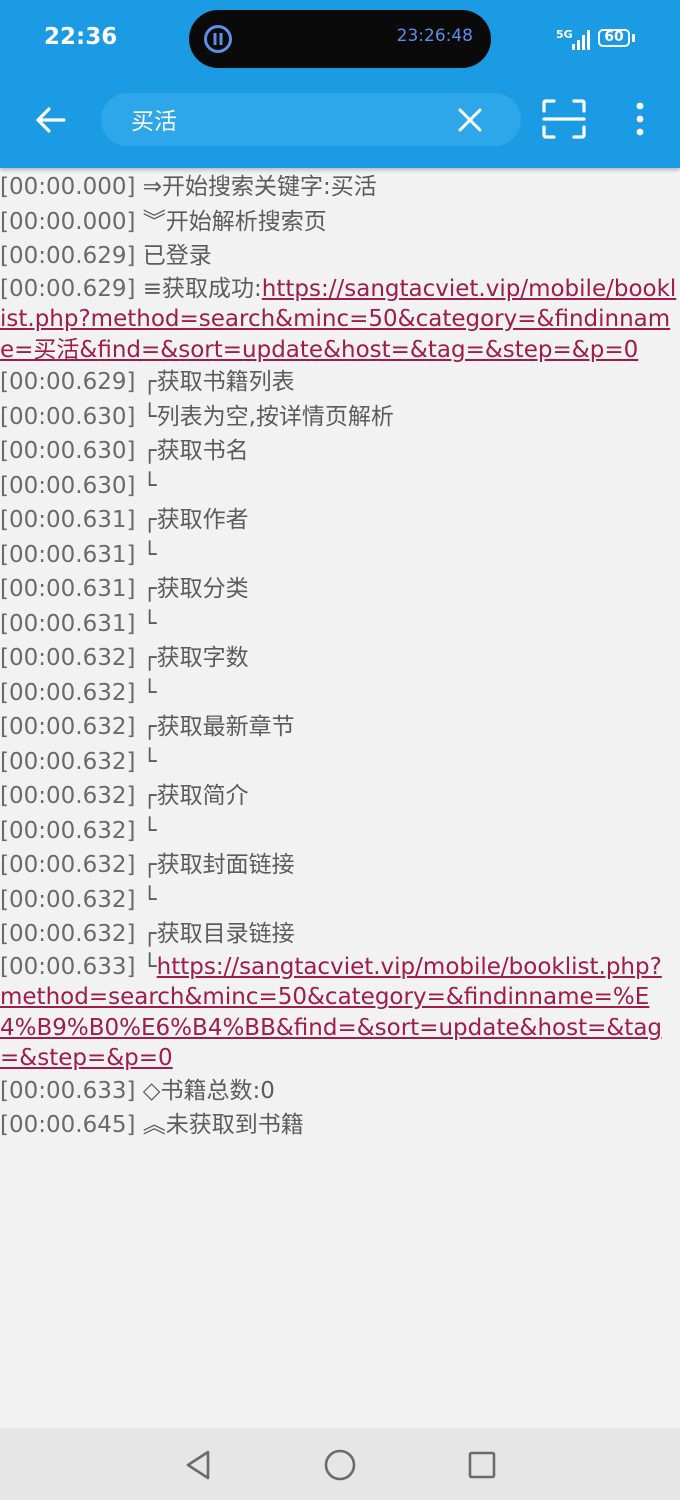  What do you see at coordinates (581, 40) in the screenshot?
I see `signal-icon` at bounding box center [581, 40].